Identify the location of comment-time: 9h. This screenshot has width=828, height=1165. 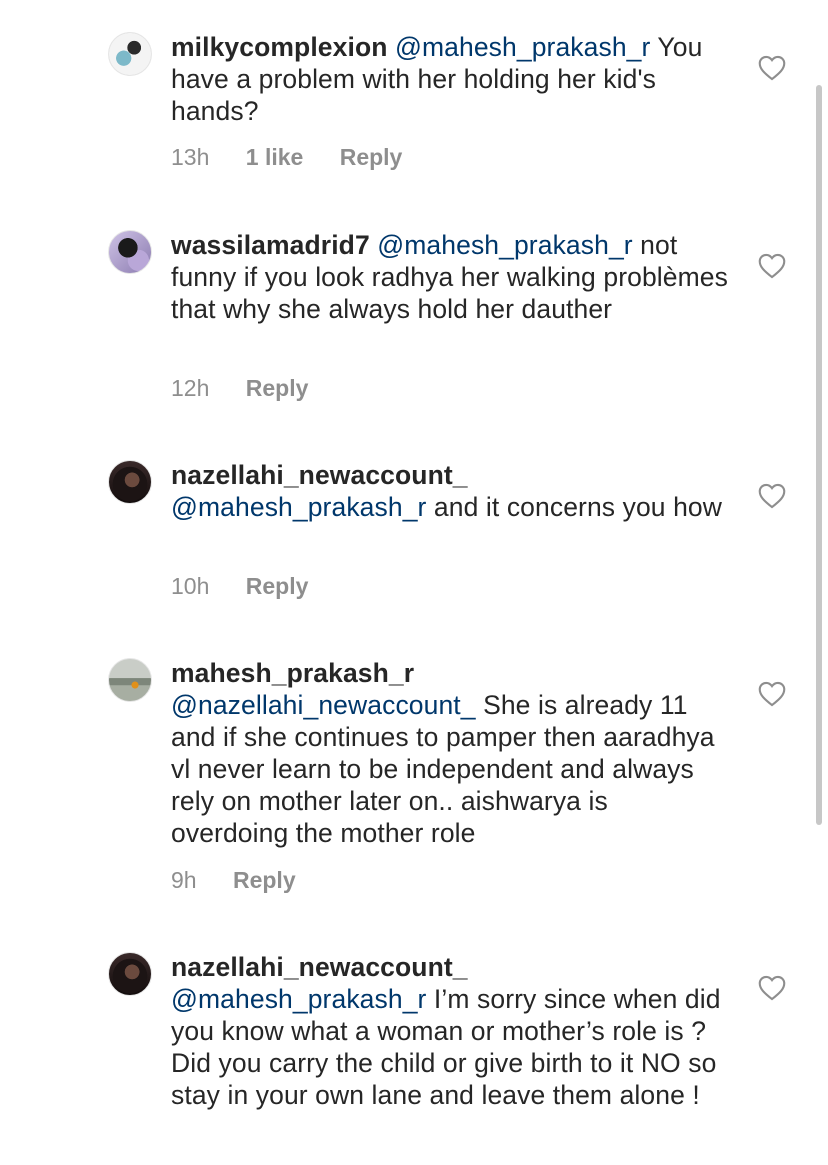
(184, 880).